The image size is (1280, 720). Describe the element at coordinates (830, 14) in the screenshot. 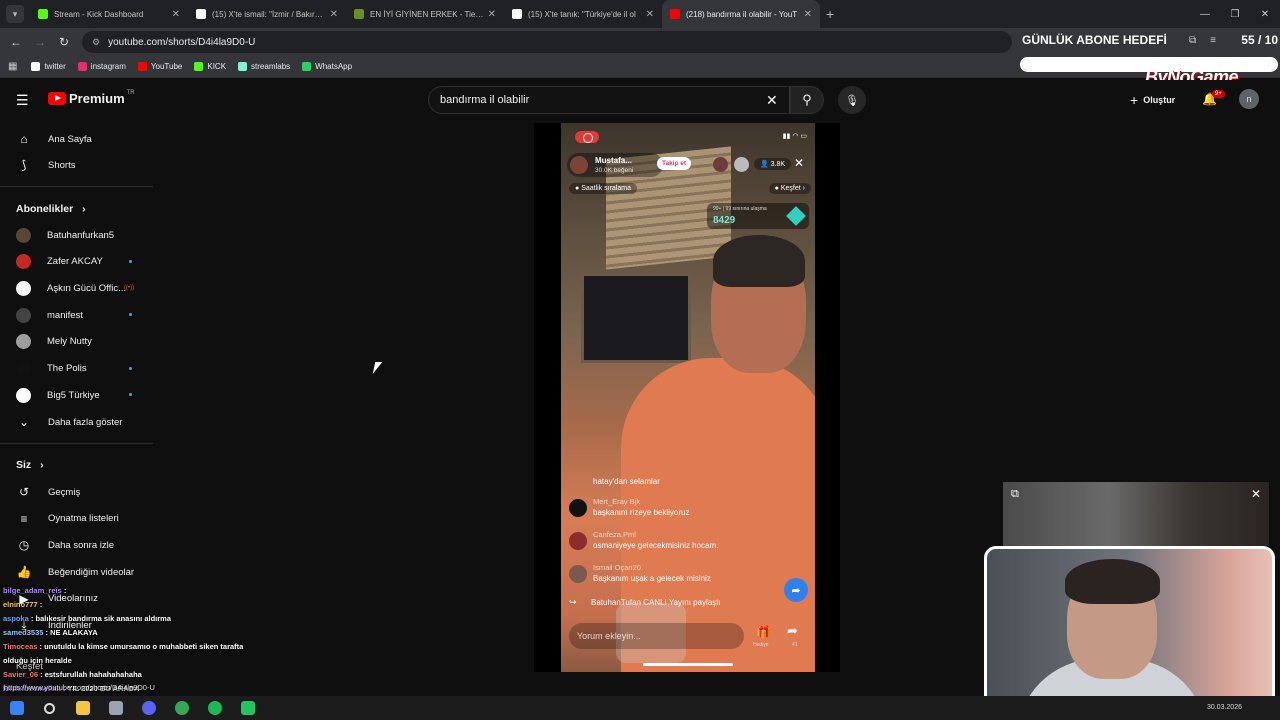

I see `new-tab-button: +` at that location.